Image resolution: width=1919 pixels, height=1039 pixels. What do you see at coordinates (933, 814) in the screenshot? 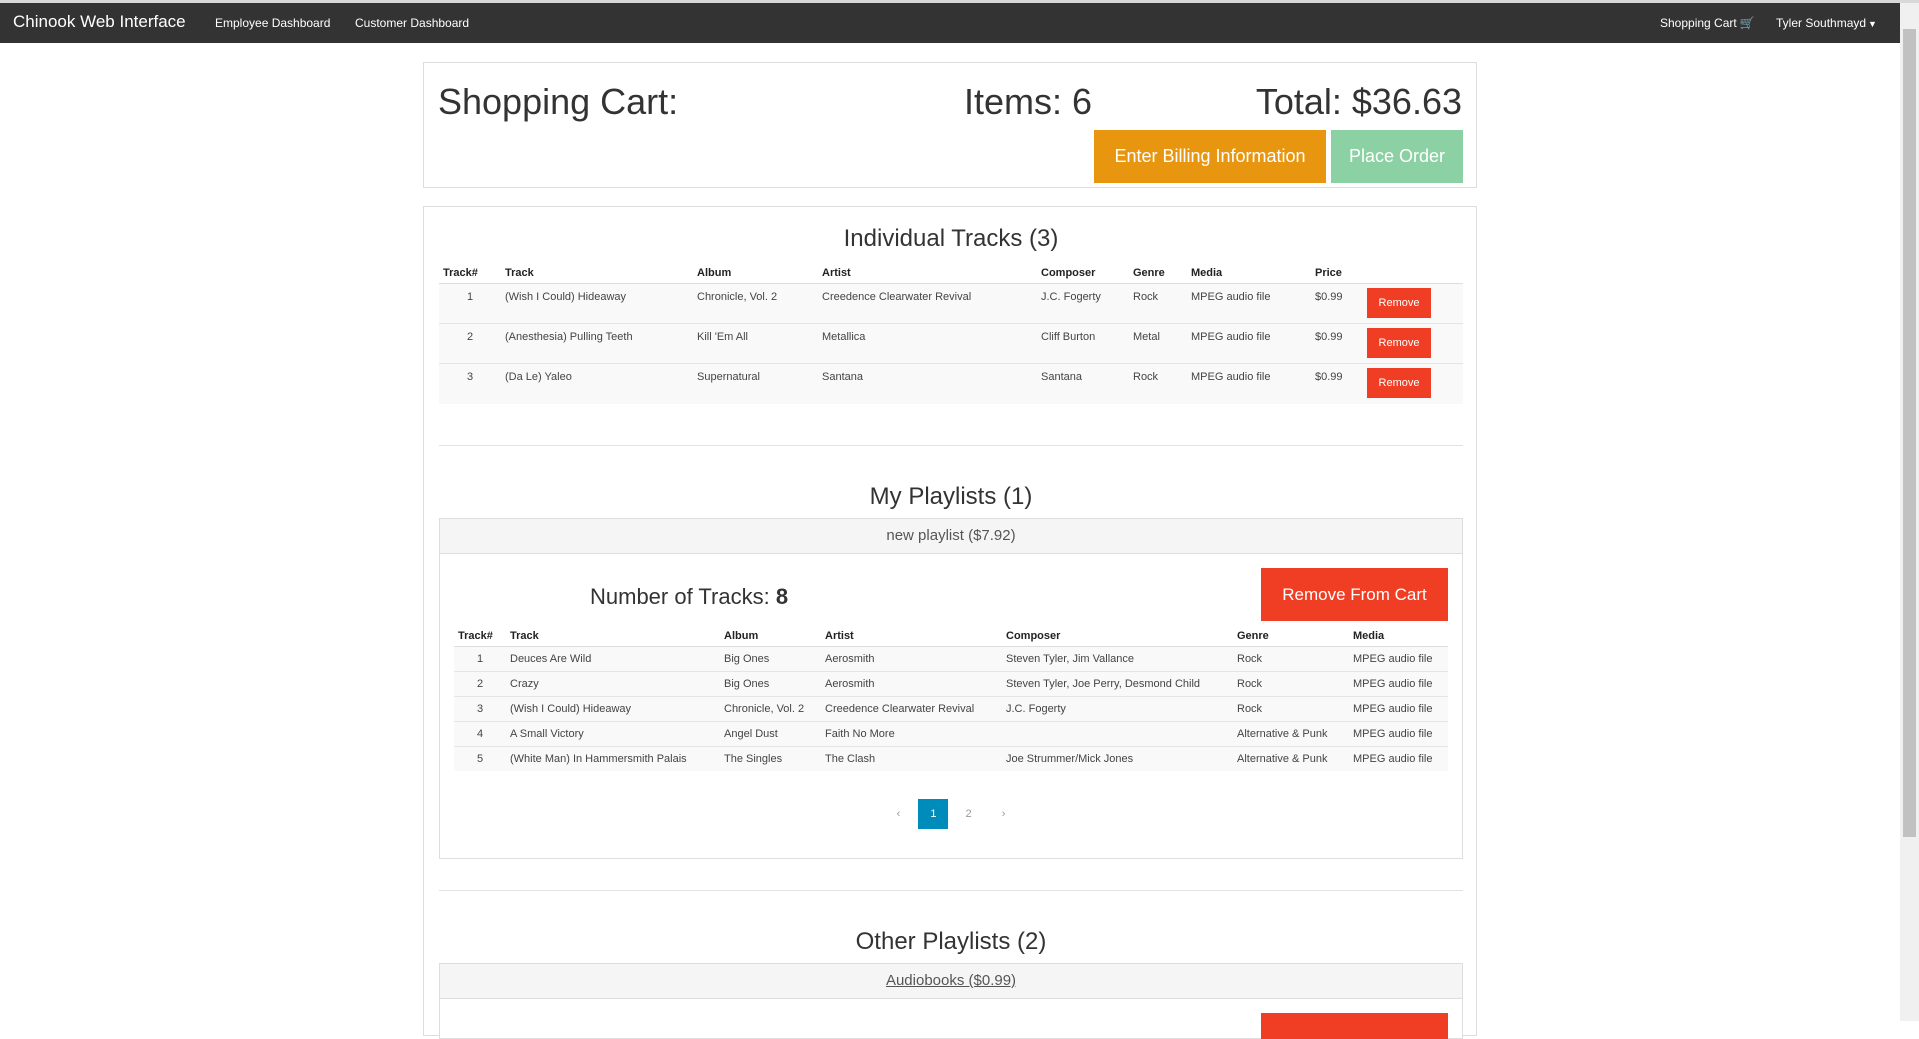
I see `pagination-page-1: 1` at bounding box center [933, 814].